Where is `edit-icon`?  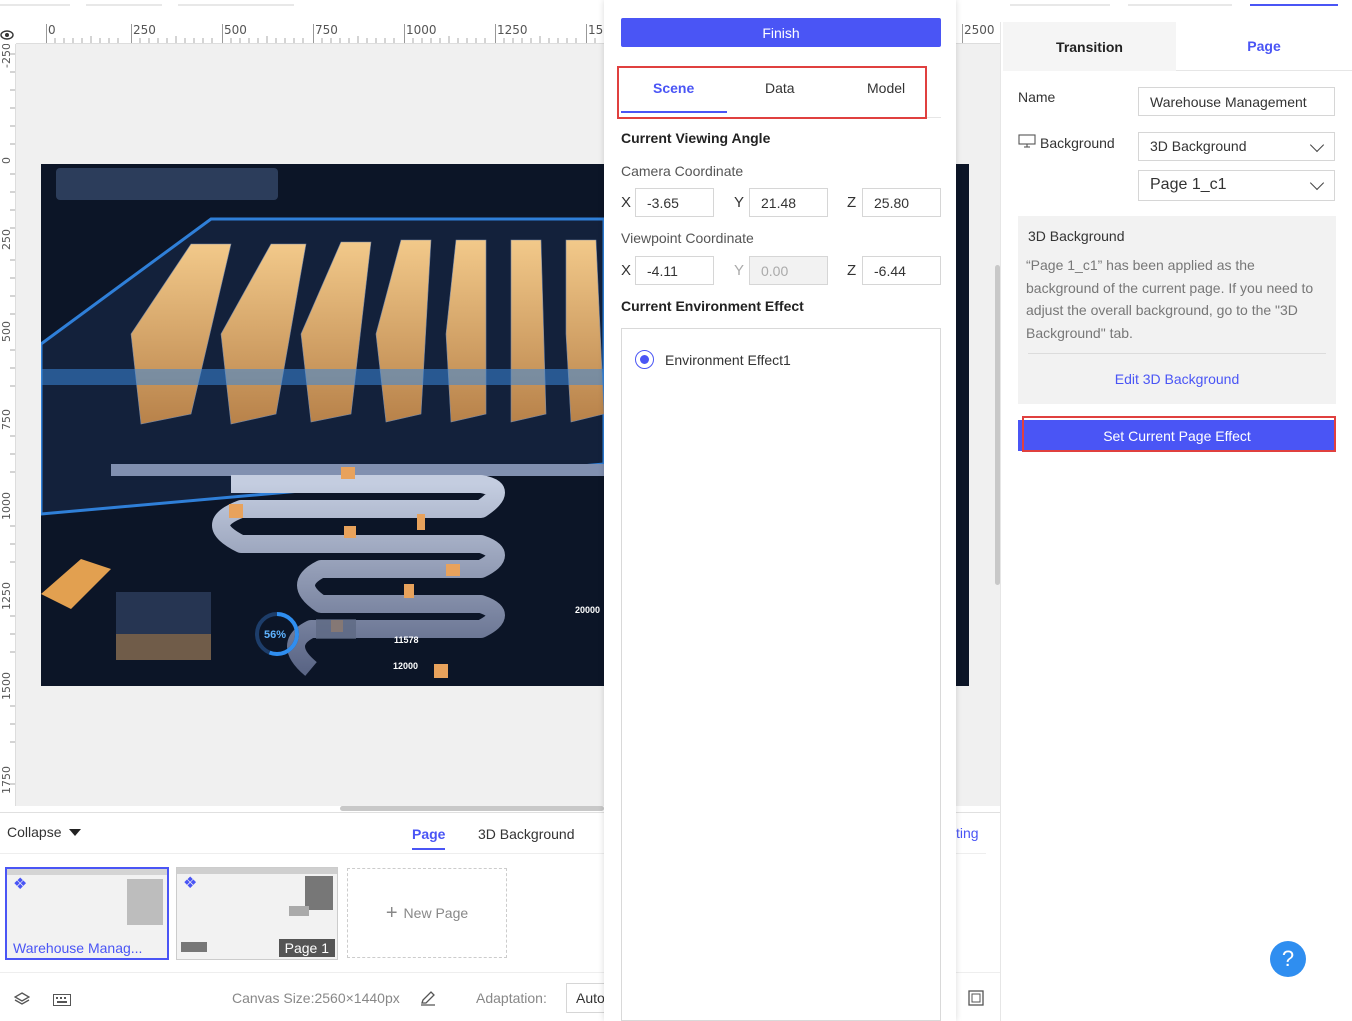 edit-icon is located at coordinates (428, 999).